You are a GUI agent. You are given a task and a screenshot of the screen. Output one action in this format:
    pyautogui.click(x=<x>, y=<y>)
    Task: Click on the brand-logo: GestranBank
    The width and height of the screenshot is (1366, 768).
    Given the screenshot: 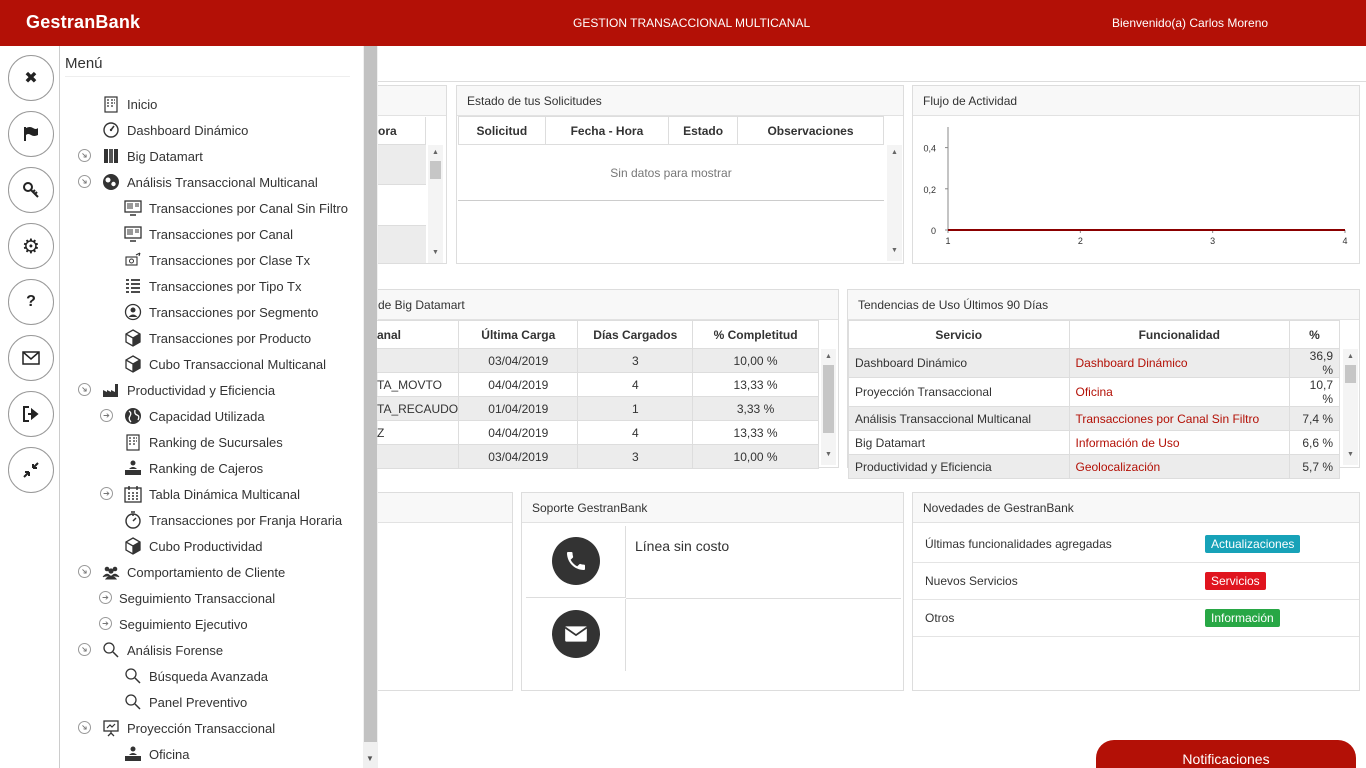 What is the action you would take?
    pyautogui.click(x=83, y=22)
    